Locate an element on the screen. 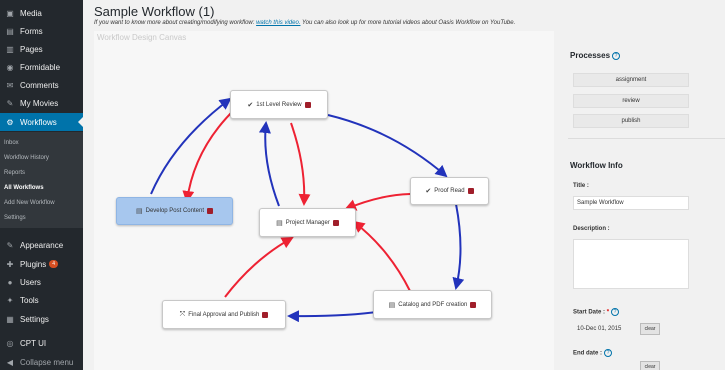 Image resolution: width=725 pixels, height=370 pixels. sidebar-item-label: Collapse menu is located at coordinates (47, 362).